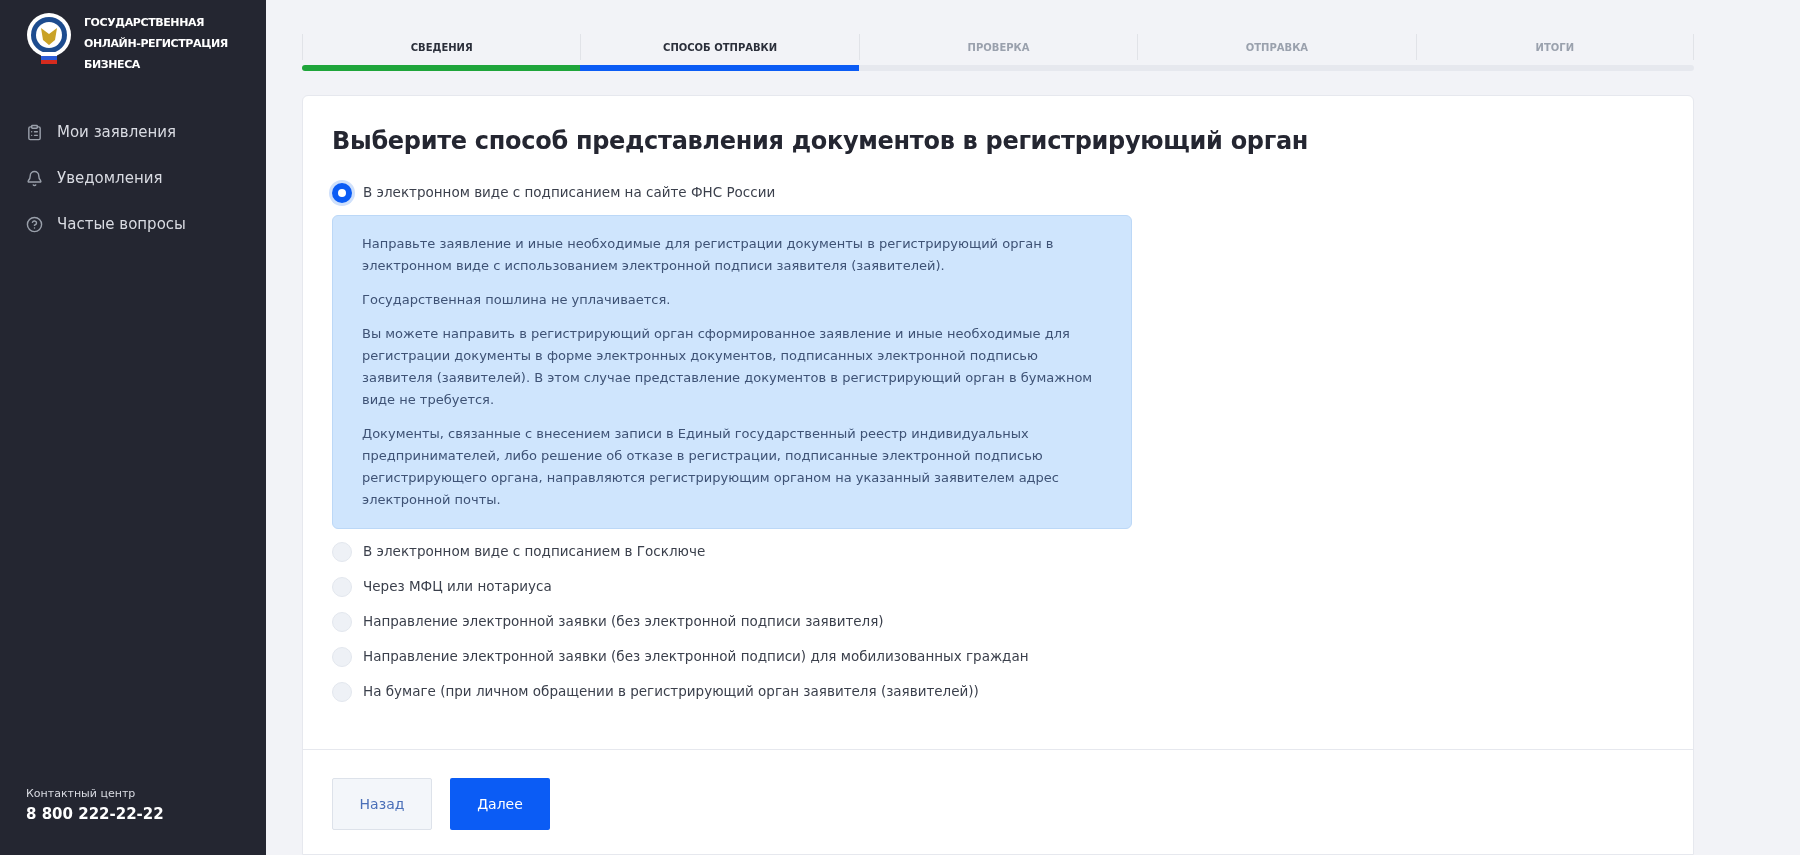 The width and height of the screenshot is (1800, 855). Describe the element at coordinates (133, 132) in the screenshot. I see `sidebar-item: Мои заявления` at that location.